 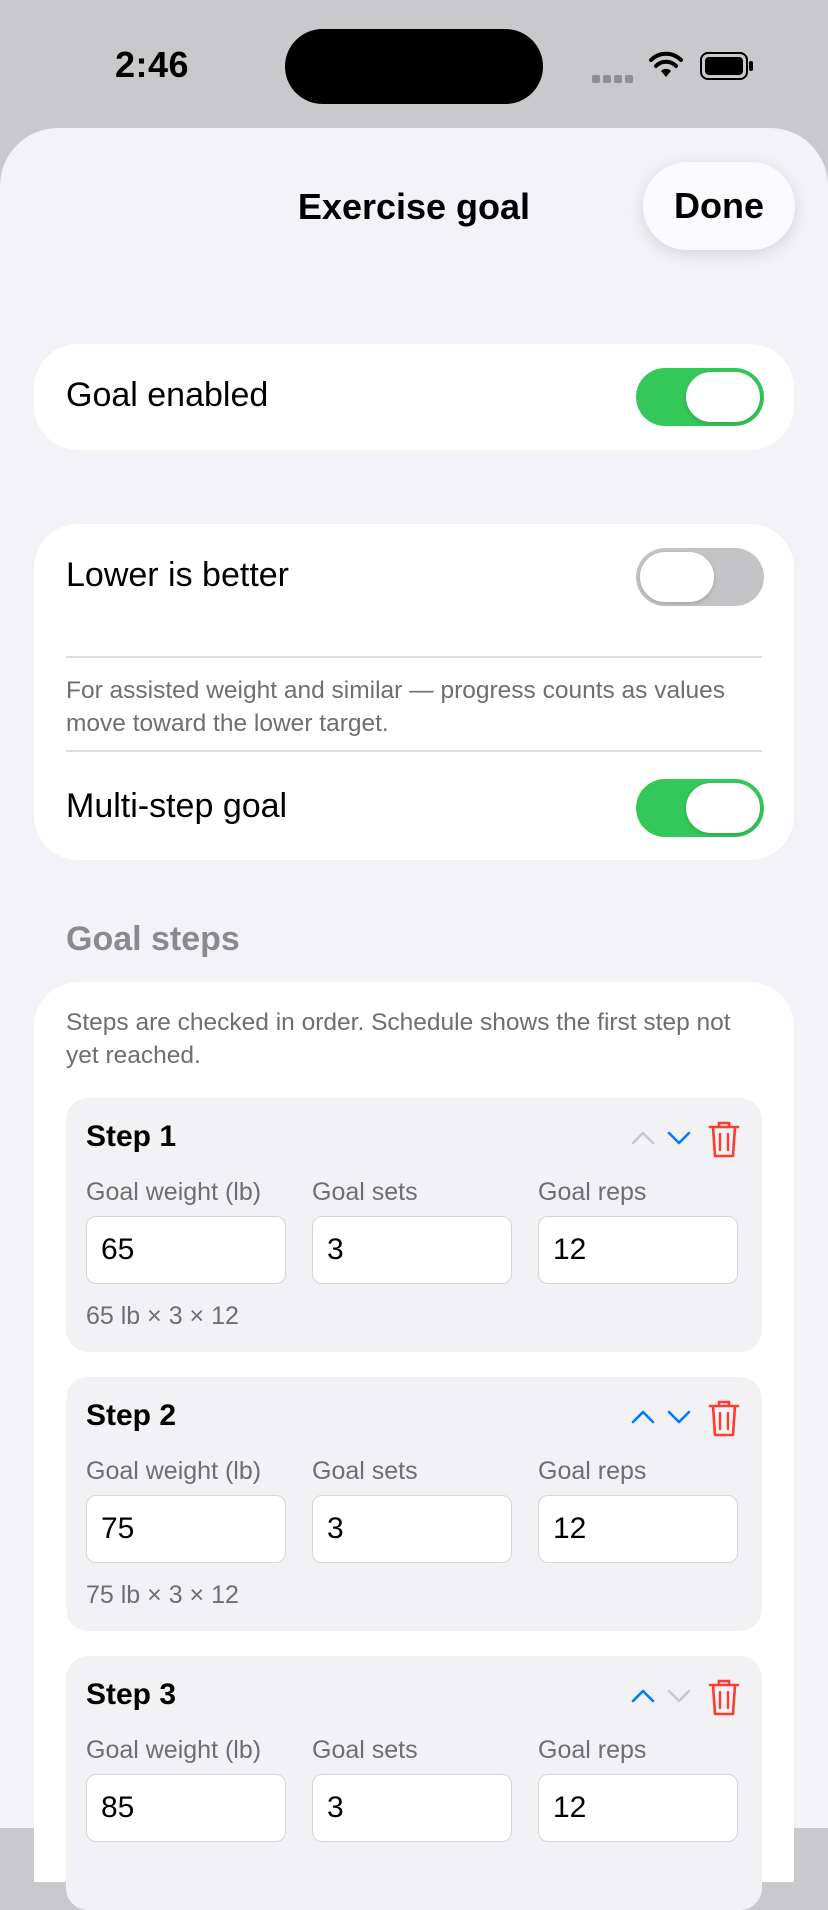 I want to click on dynamic-island, so click(x=414, y=66).